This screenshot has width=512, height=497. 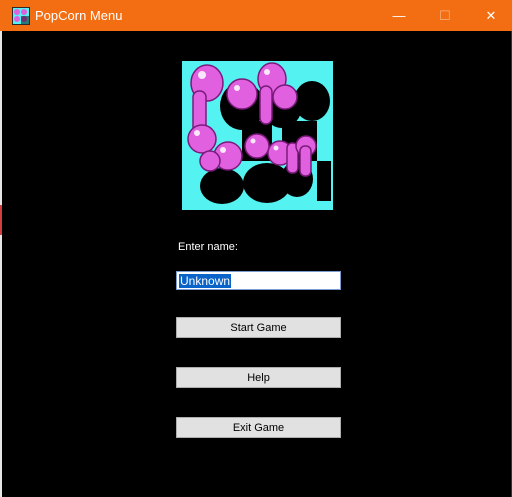 I want to click on help-button: Help, so click(x=258, y=377).